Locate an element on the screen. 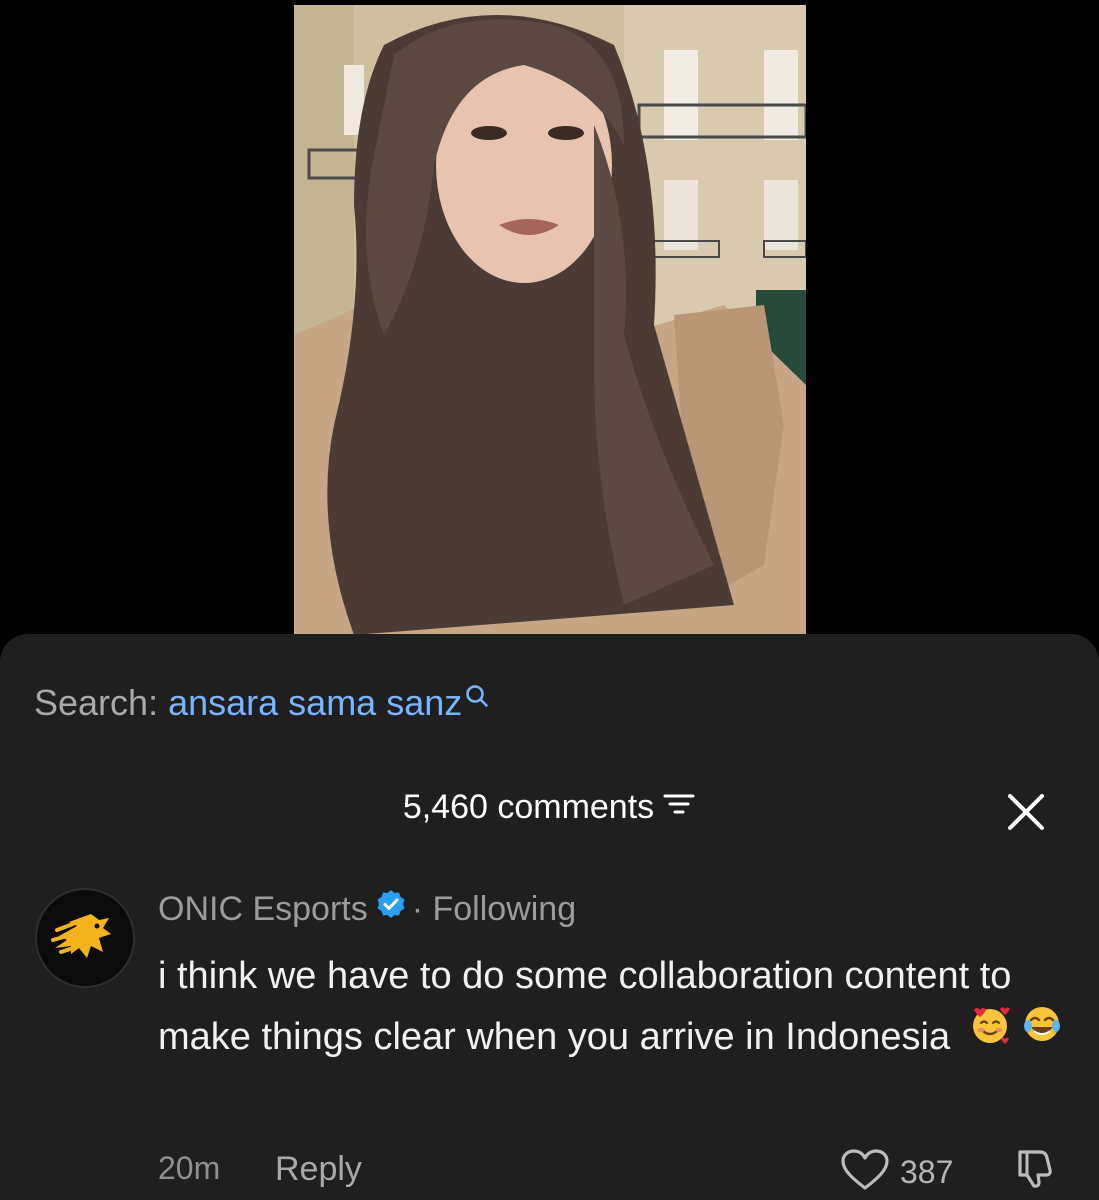 The height and width of the screenshot is (1200, 1099). search-term-link: ansara sama sanz is located at coordinates (315, 702).